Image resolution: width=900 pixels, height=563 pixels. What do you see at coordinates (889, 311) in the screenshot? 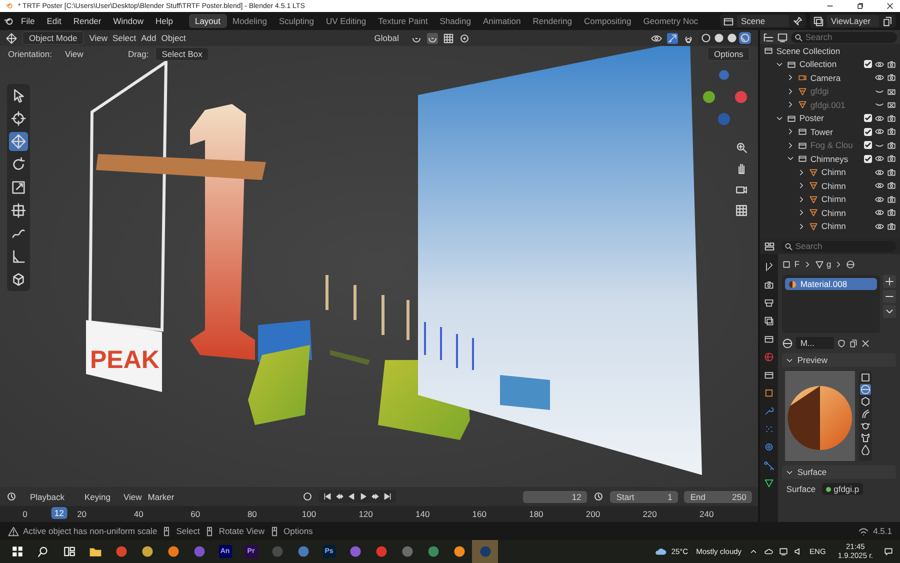
I see `caret-icon` at bounding box center [889, 311].